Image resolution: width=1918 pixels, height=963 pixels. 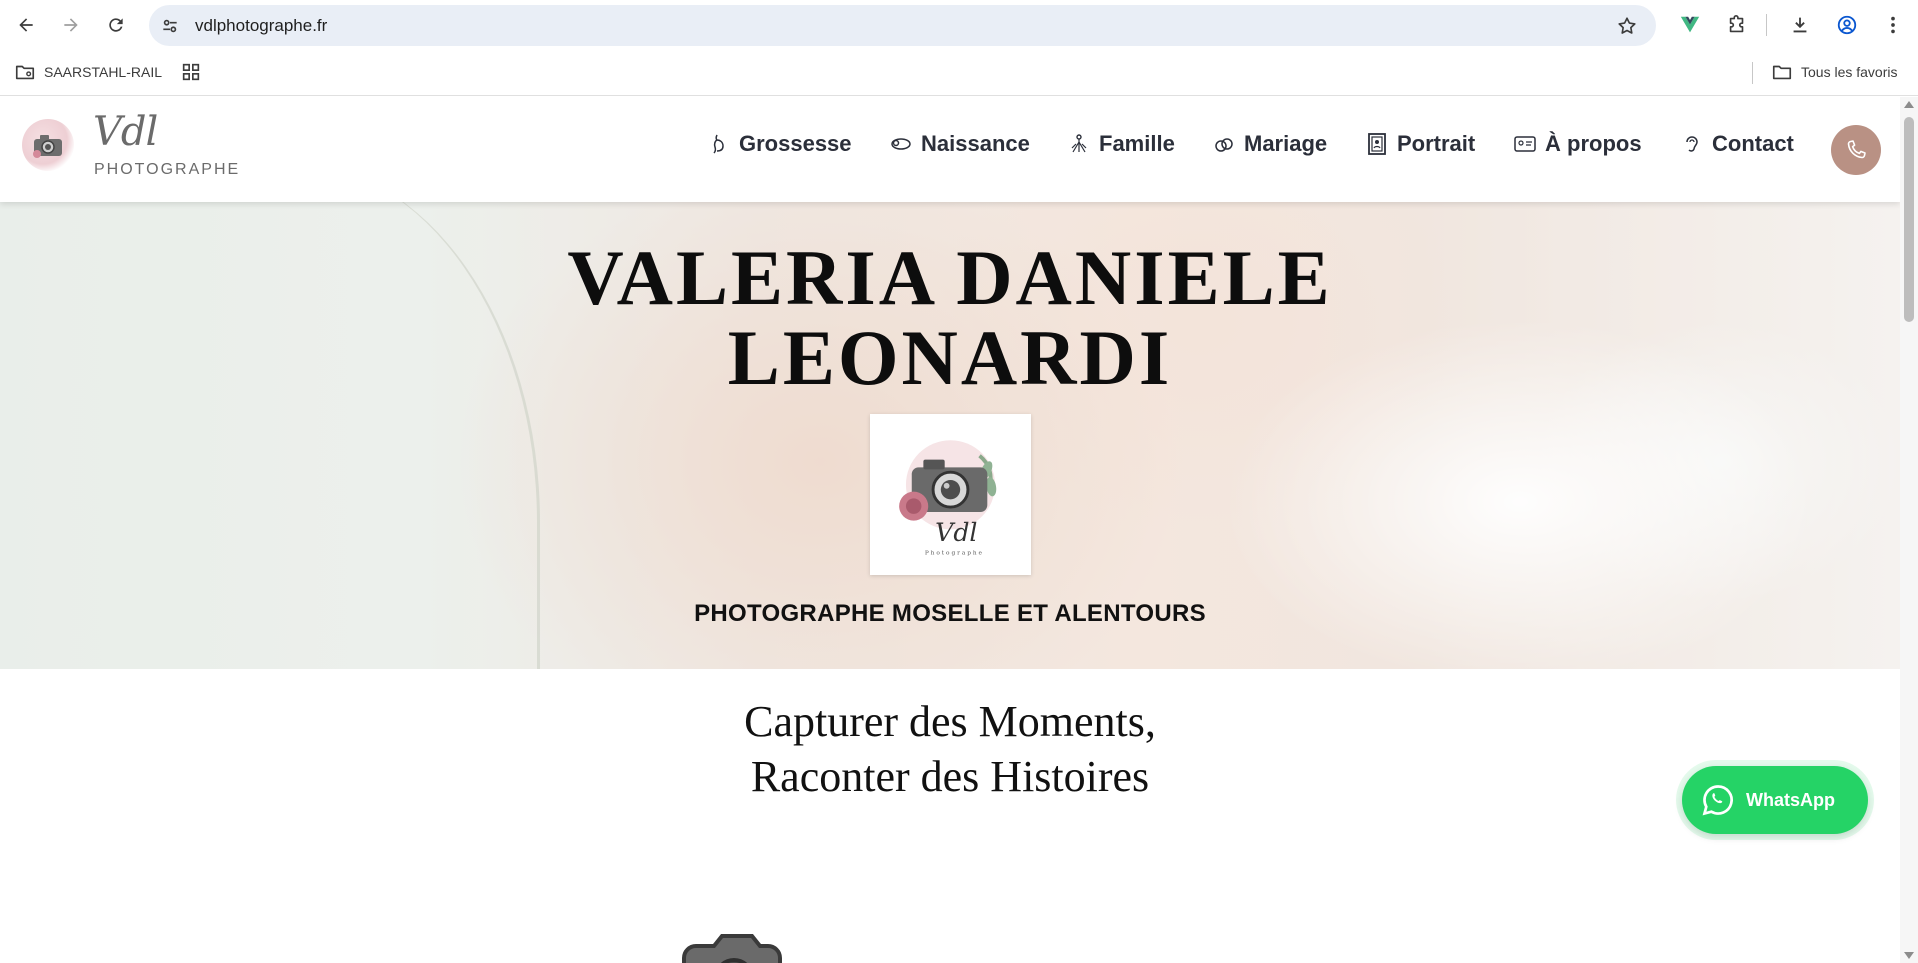 What do you see at coordinates (1627, 26) in the screenshot?
I see `bookmark-star-icon` at bounding box center [1627, 26].